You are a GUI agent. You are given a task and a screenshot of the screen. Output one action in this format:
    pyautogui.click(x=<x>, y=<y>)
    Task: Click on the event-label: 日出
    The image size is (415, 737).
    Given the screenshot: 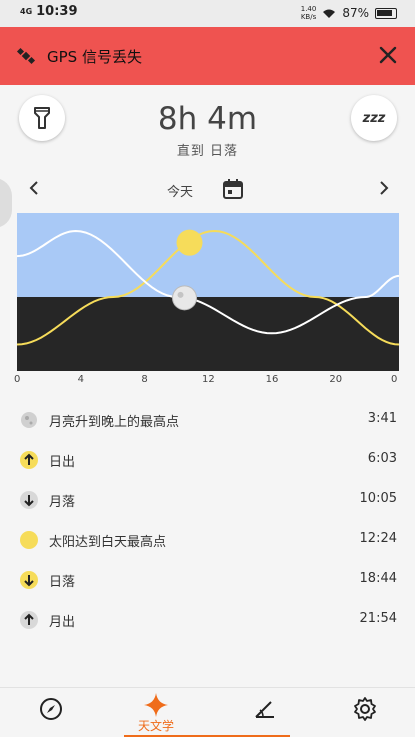 What is the action you would take?
    pyautogui.click(x=62, y=462)
    